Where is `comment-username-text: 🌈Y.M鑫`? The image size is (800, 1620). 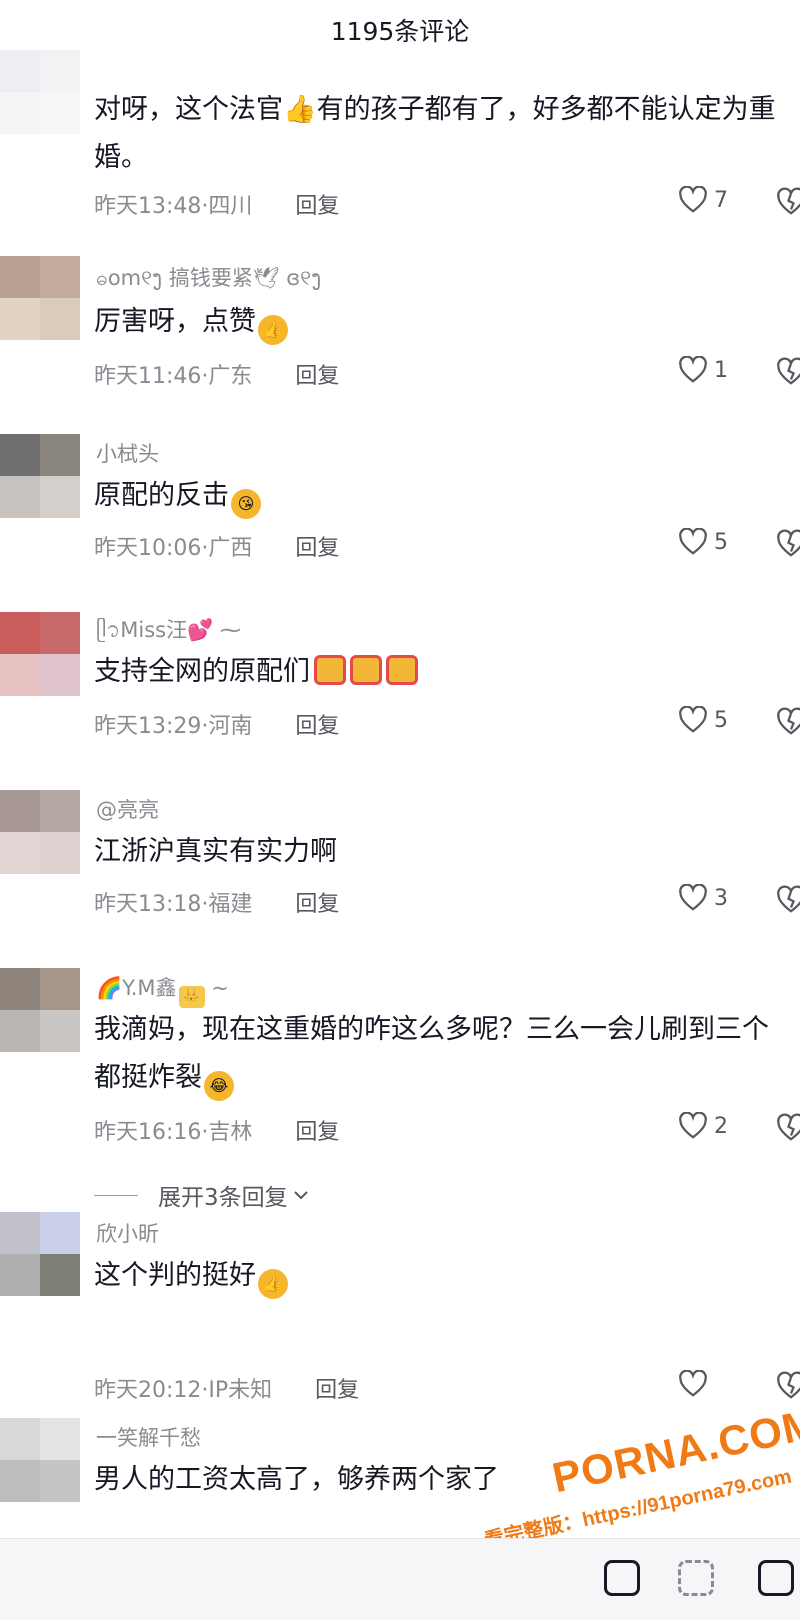
comment-username-text: 🌈Y.M鑫 is located at coordinates (136, 988).